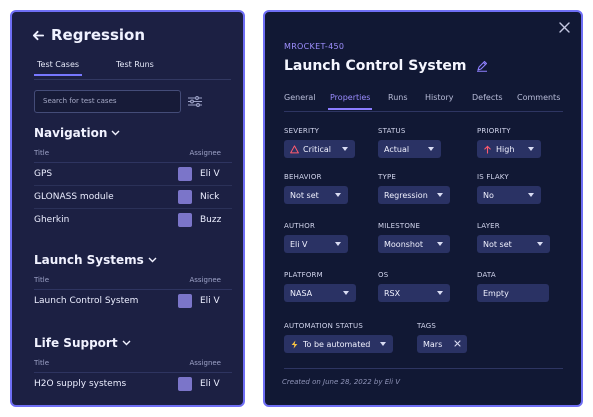 The width and height of the screenshot is (593, 417). Describe the element at coordinates (513, 293) in the screenshot. I see `data-field: Empty` at that location.